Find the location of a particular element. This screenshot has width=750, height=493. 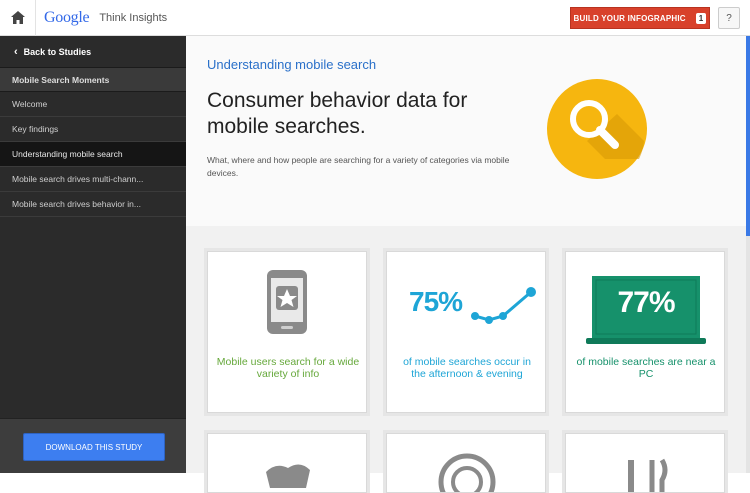

build-infographic-label: BUILD YOUR INFOGRAPHIC is located at coordinates (629, 18).